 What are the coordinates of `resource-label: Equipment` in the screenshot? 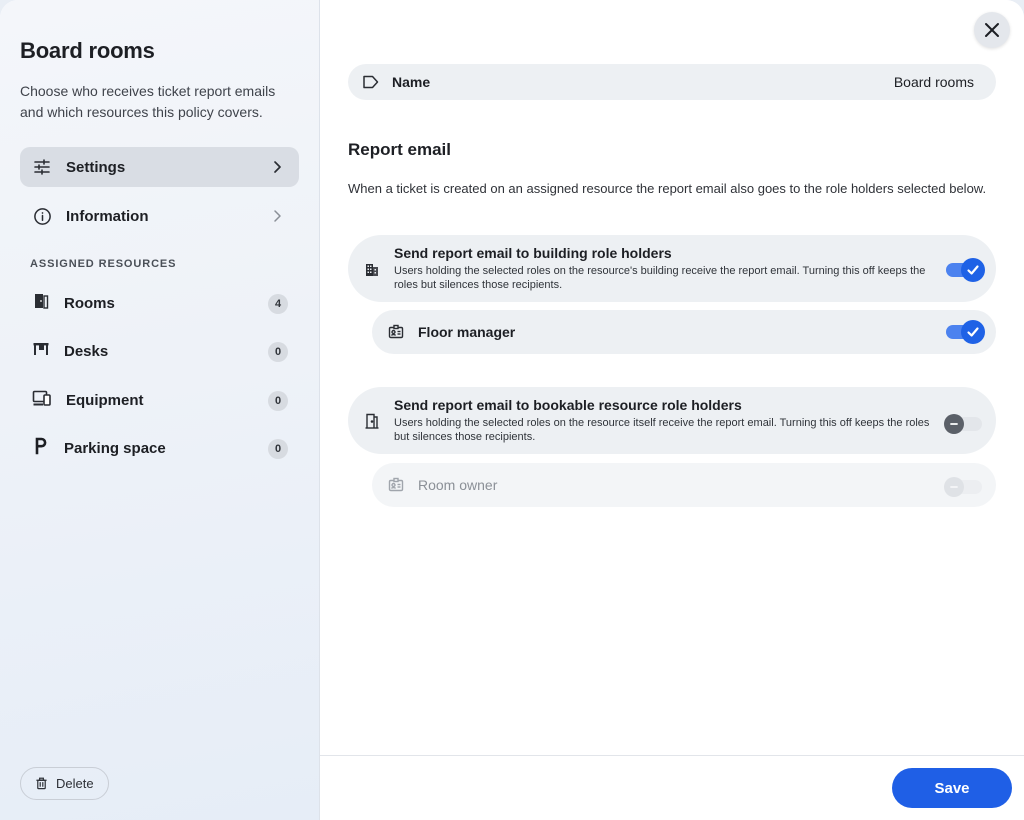 It's located at (105, 400).